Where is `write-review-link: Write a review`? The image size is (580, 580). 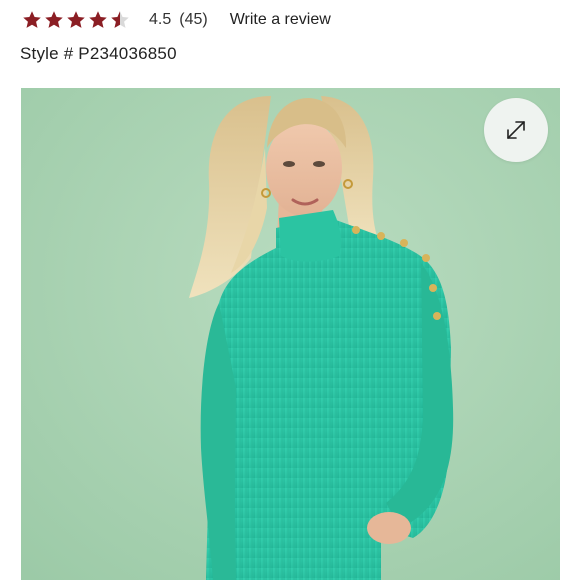 write-review-link: Write a review is located at coordinates (280, 20).